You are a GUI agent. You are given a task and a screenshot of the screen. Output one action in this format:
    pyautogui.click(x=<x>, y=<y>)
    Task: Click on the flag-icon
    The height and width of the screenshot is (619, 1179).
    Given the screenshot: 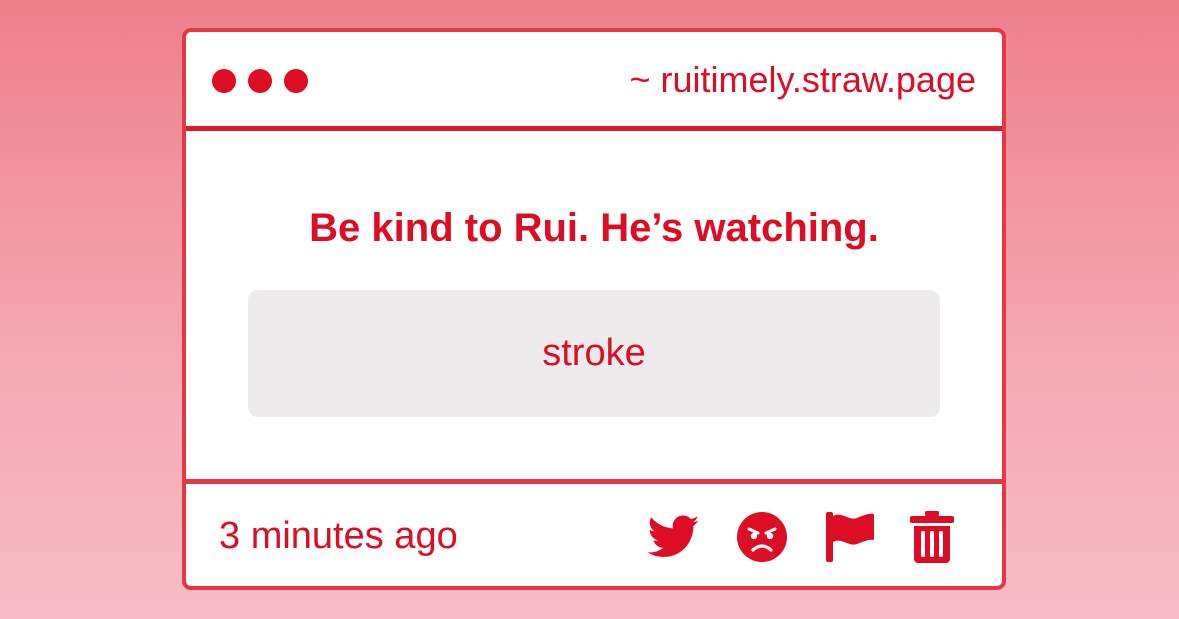 What is the action you would take?
    pyautogui.click(x=850, y=537)
    